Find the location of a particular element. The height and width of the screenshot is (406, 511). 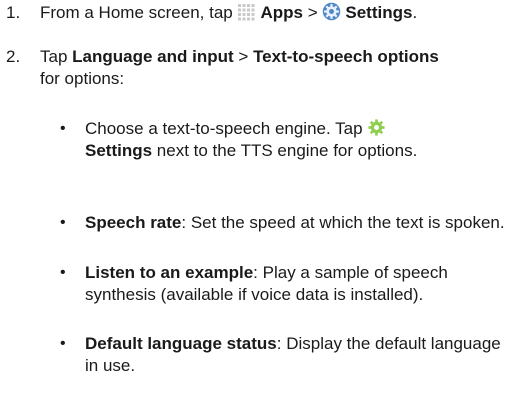

bullet-term: Listen to an example is located at coordinates (169, 272).